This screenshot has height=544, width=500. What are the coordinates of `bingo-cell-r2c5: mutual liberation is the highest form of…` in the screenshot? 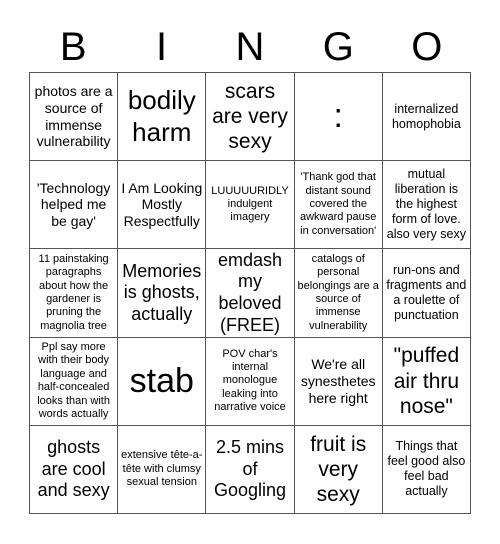 It's located at (426, 205).